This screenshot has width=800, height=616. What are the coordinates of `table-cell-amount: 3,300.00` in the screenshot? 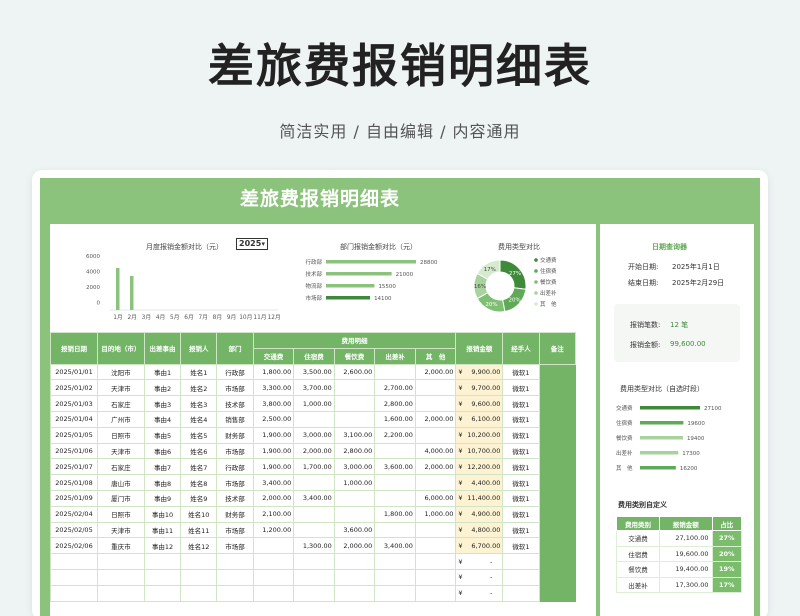 It's located at (273, 388).